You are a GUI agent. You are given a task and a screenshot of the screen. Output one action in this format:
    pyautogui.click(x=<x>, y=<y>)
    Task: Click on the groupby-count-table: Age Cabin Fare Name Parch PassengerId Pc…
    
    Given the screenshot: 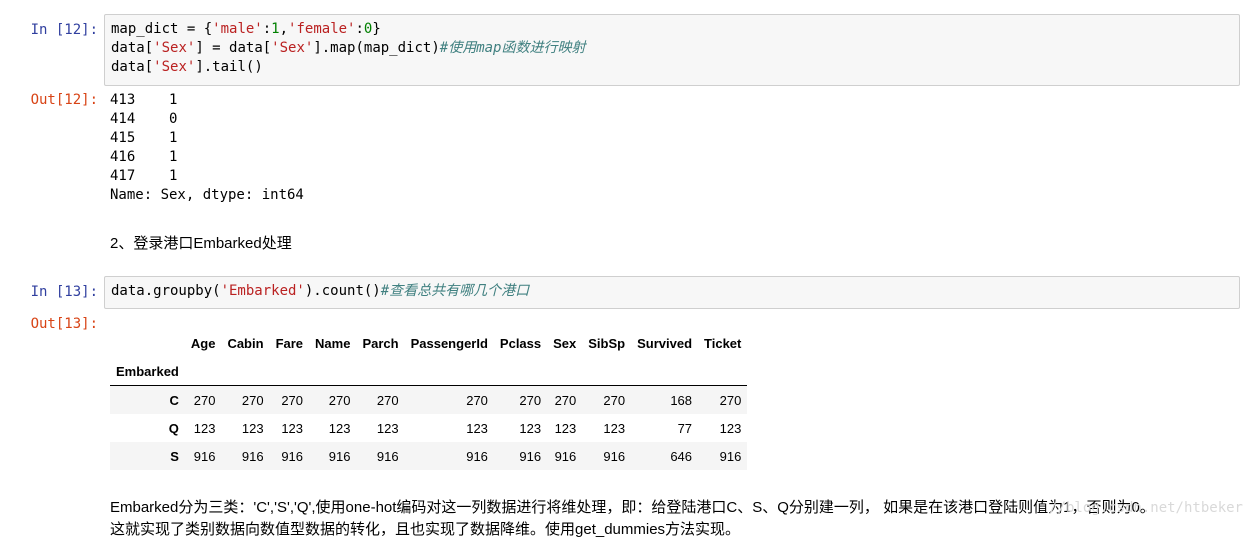 What is the action you would take?
    pyautogui.click(x=429, y=399)
    